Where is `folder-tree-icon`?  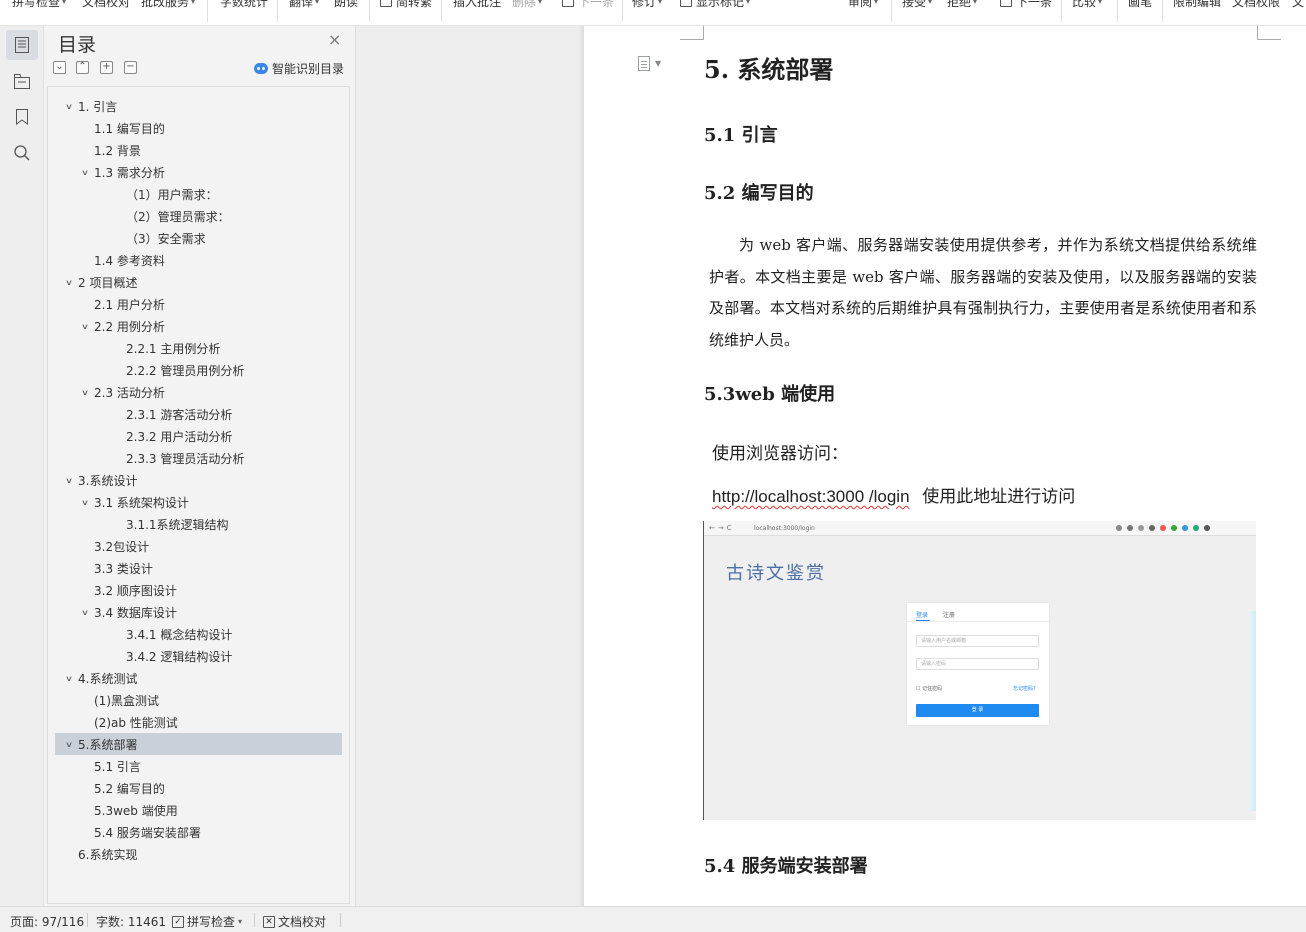 folder-tree-icon is located at coordinates (22, 81).